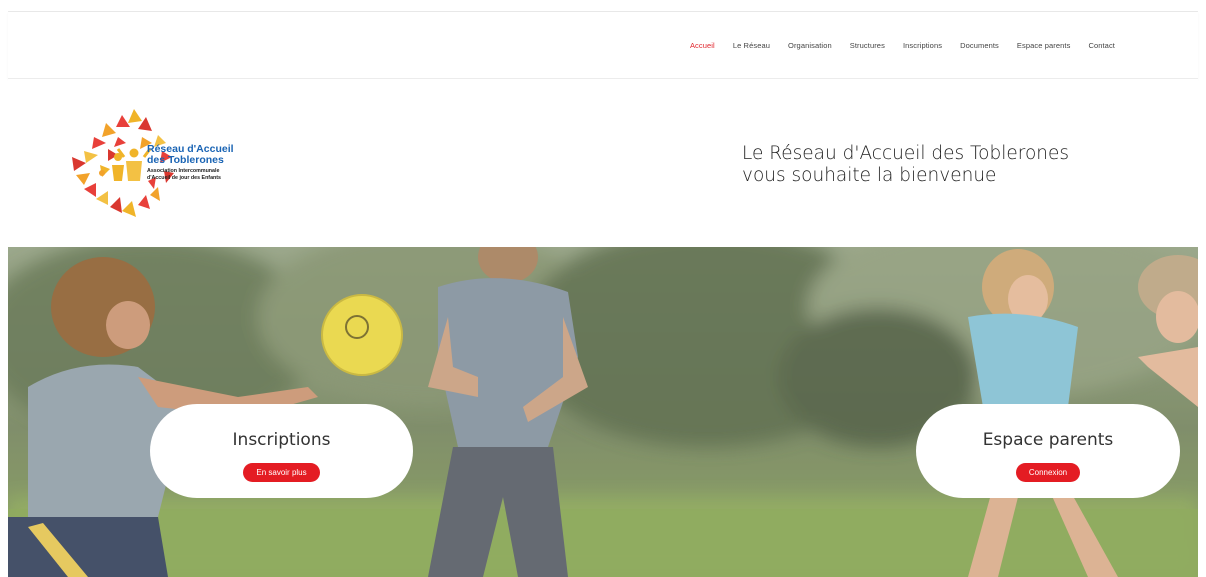 This screenshot has height=577, width=1206. I want to click on nav-item-documents: Documents, so click(979, 45).